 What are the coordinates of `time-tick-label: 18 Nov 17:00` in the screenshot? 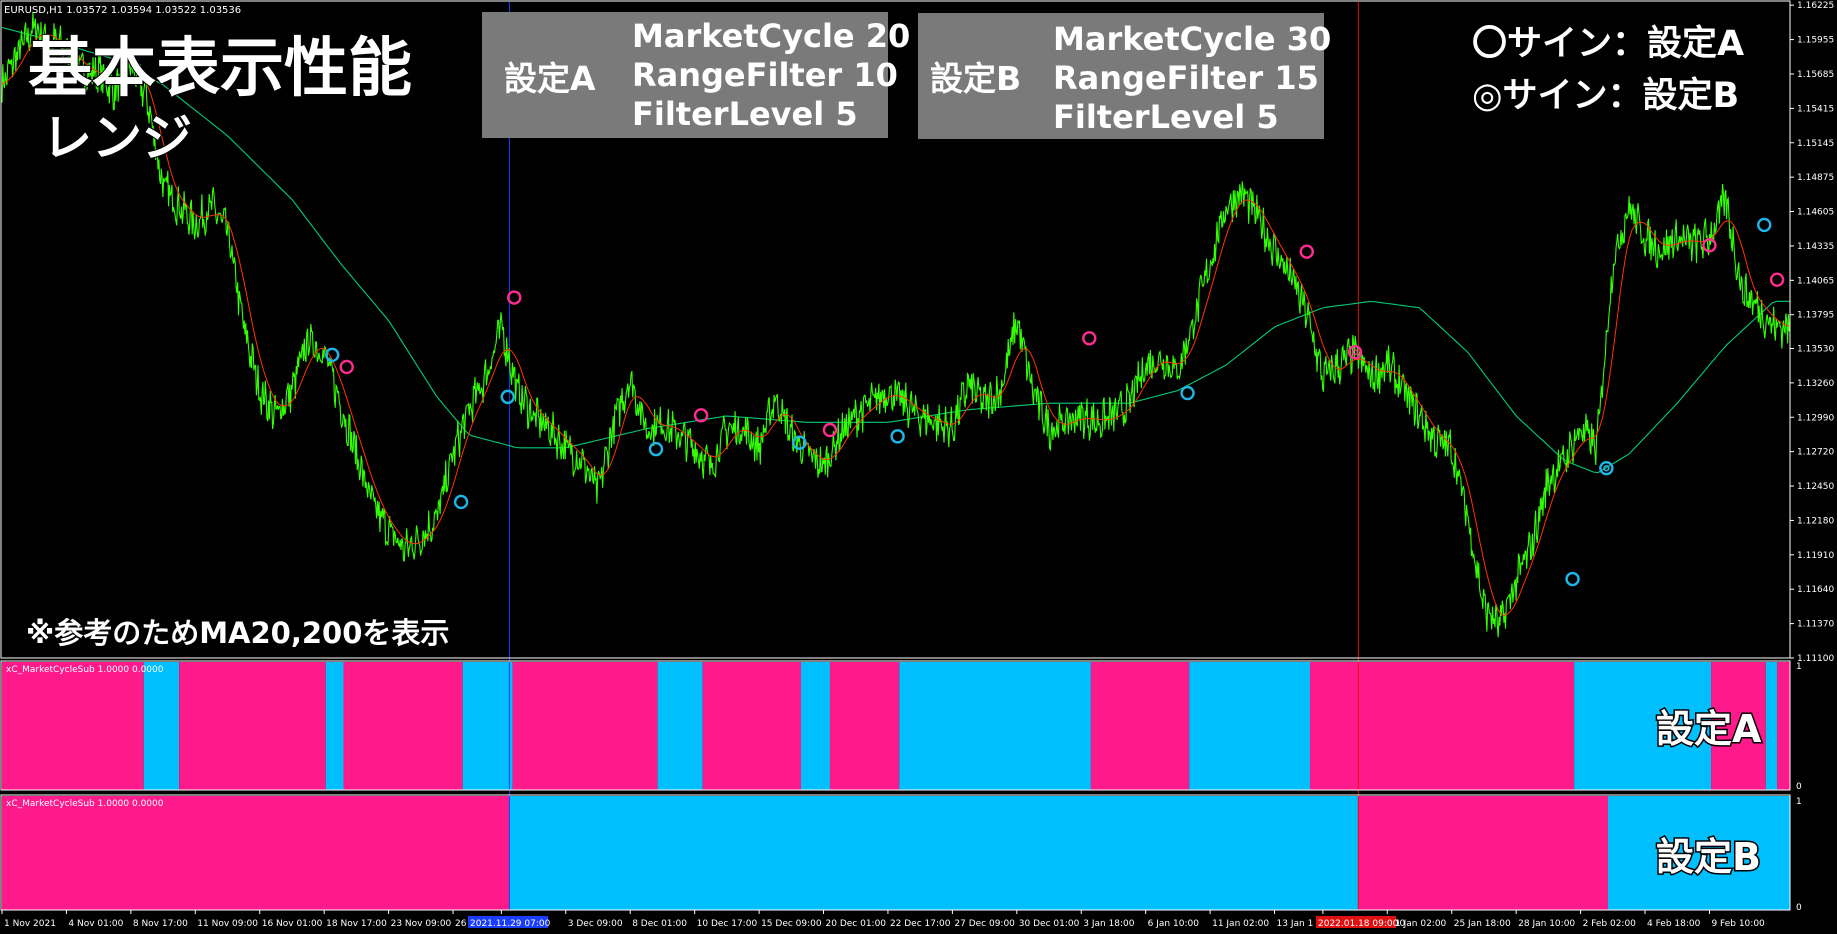 It's located at (356, 924).